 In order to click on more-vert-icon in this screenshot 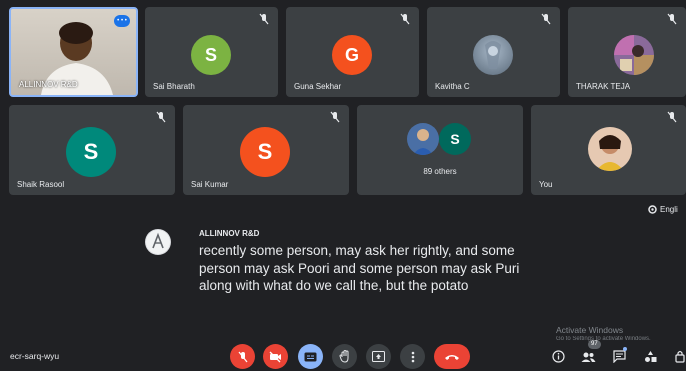, I will do `click(412, 356)`.